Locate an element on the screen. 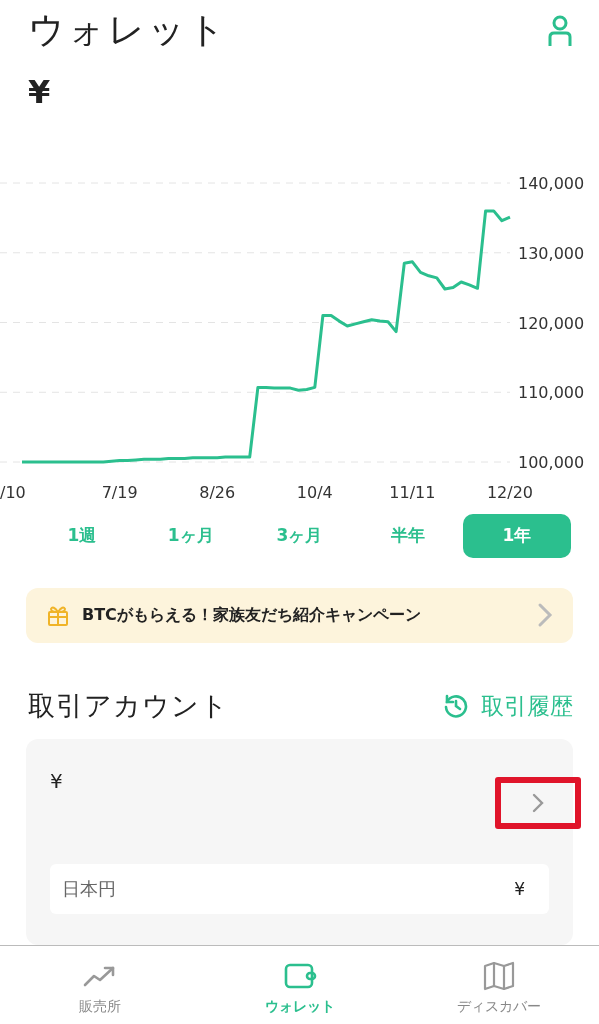 This screenshot has height=1024, width=599. axis-tick-label: 8/26 is located at coordinates (217, 492).